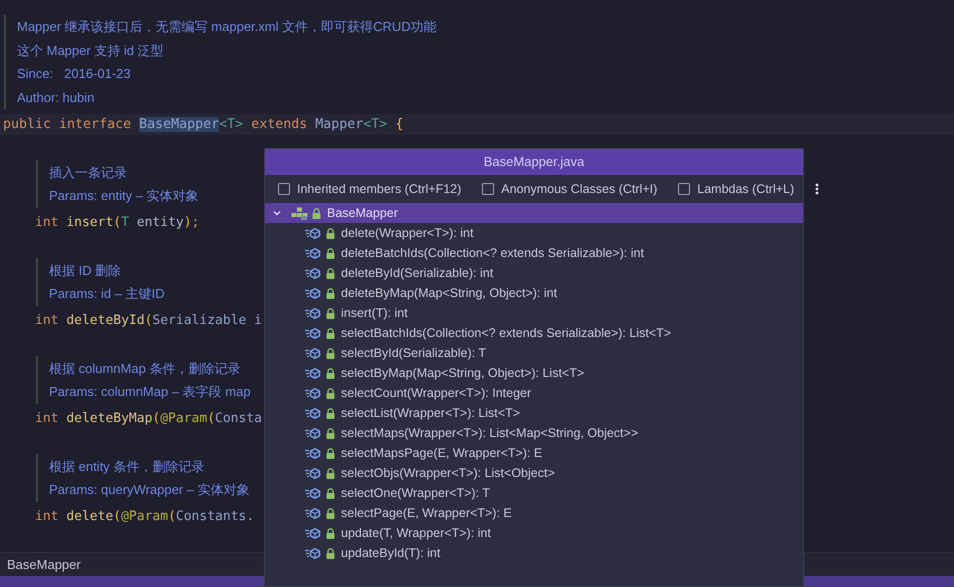 This screenshot has width=954, height=587. I want to click on class-name: BaseMapper, so click(362, 213).